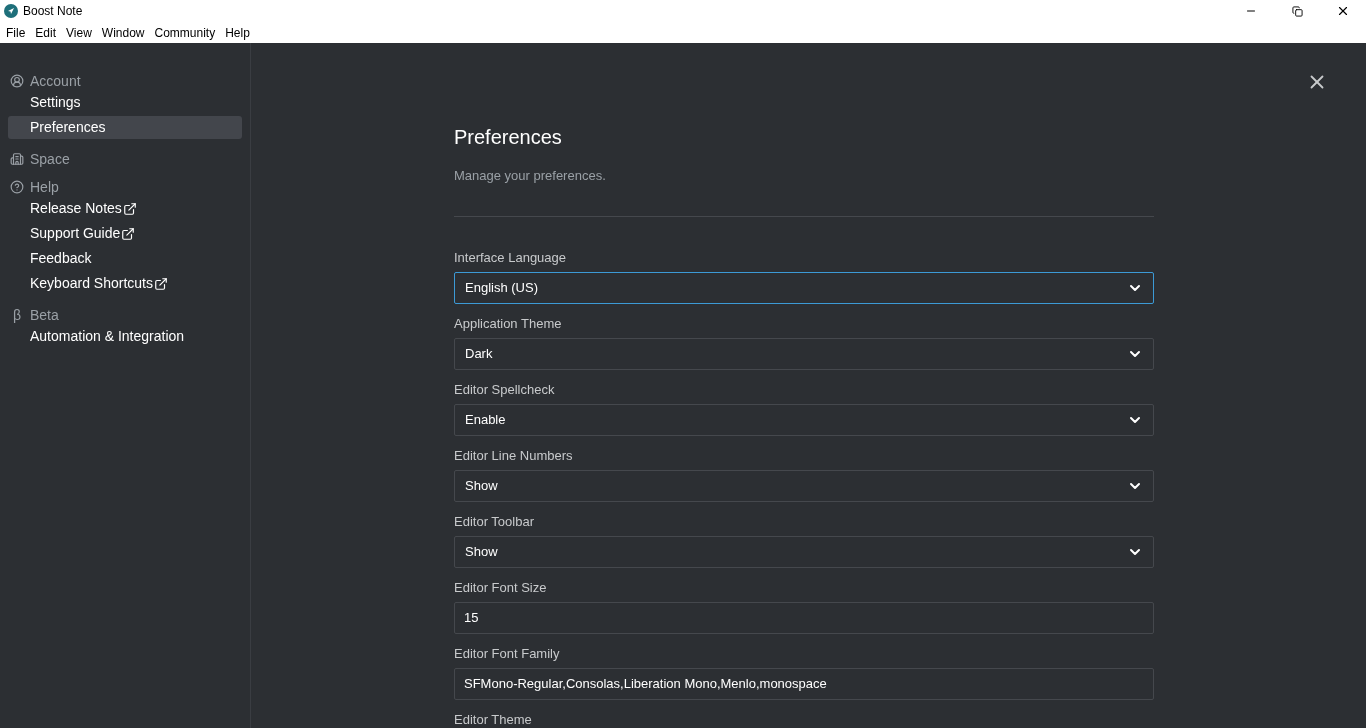  What do you see at coordinates (508, 137) in the screenshot?
I see `page-title: Preferences` at bounding box center [508, 137].